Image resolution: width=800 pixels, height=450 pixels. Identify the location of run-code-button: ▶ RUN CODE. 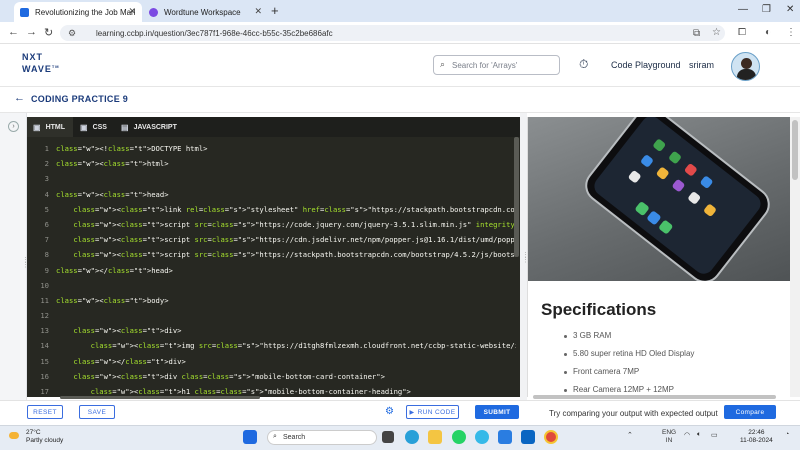
(432, 412).